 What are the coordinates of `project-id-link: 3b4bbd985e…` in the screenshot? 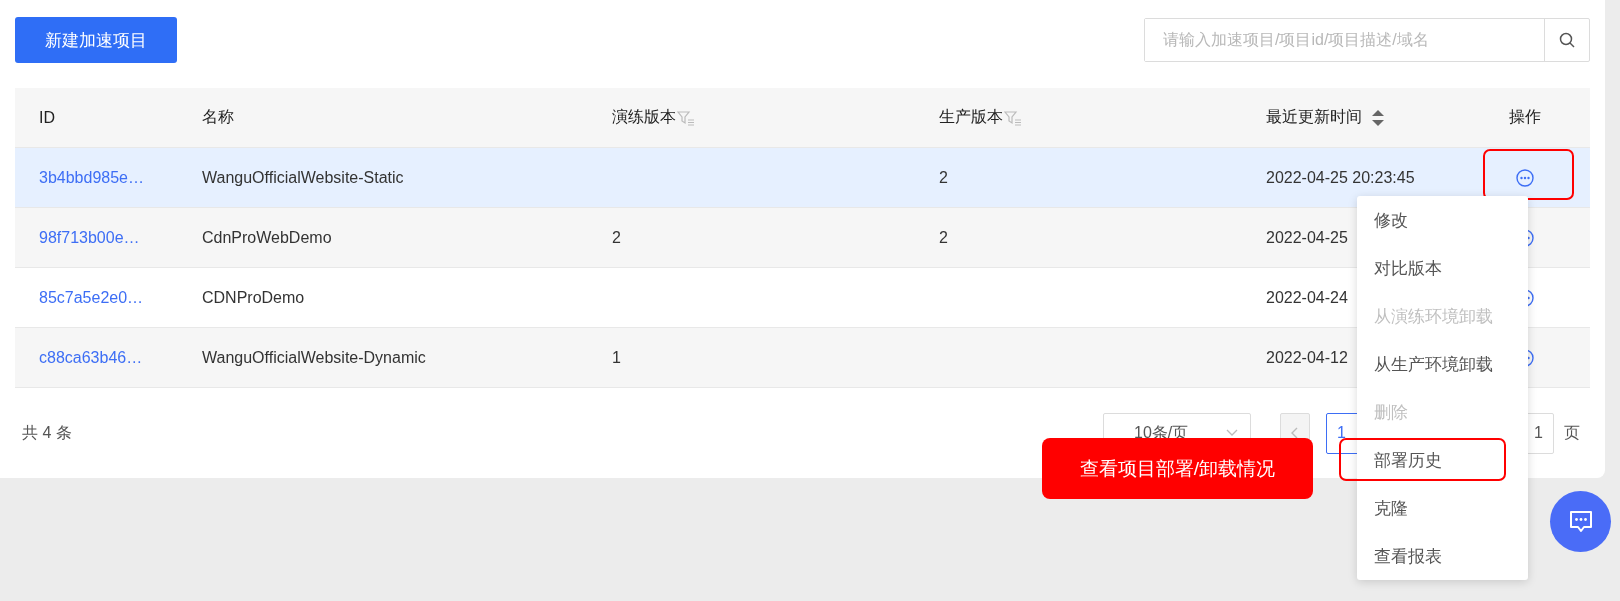 It's located at (91, 177).